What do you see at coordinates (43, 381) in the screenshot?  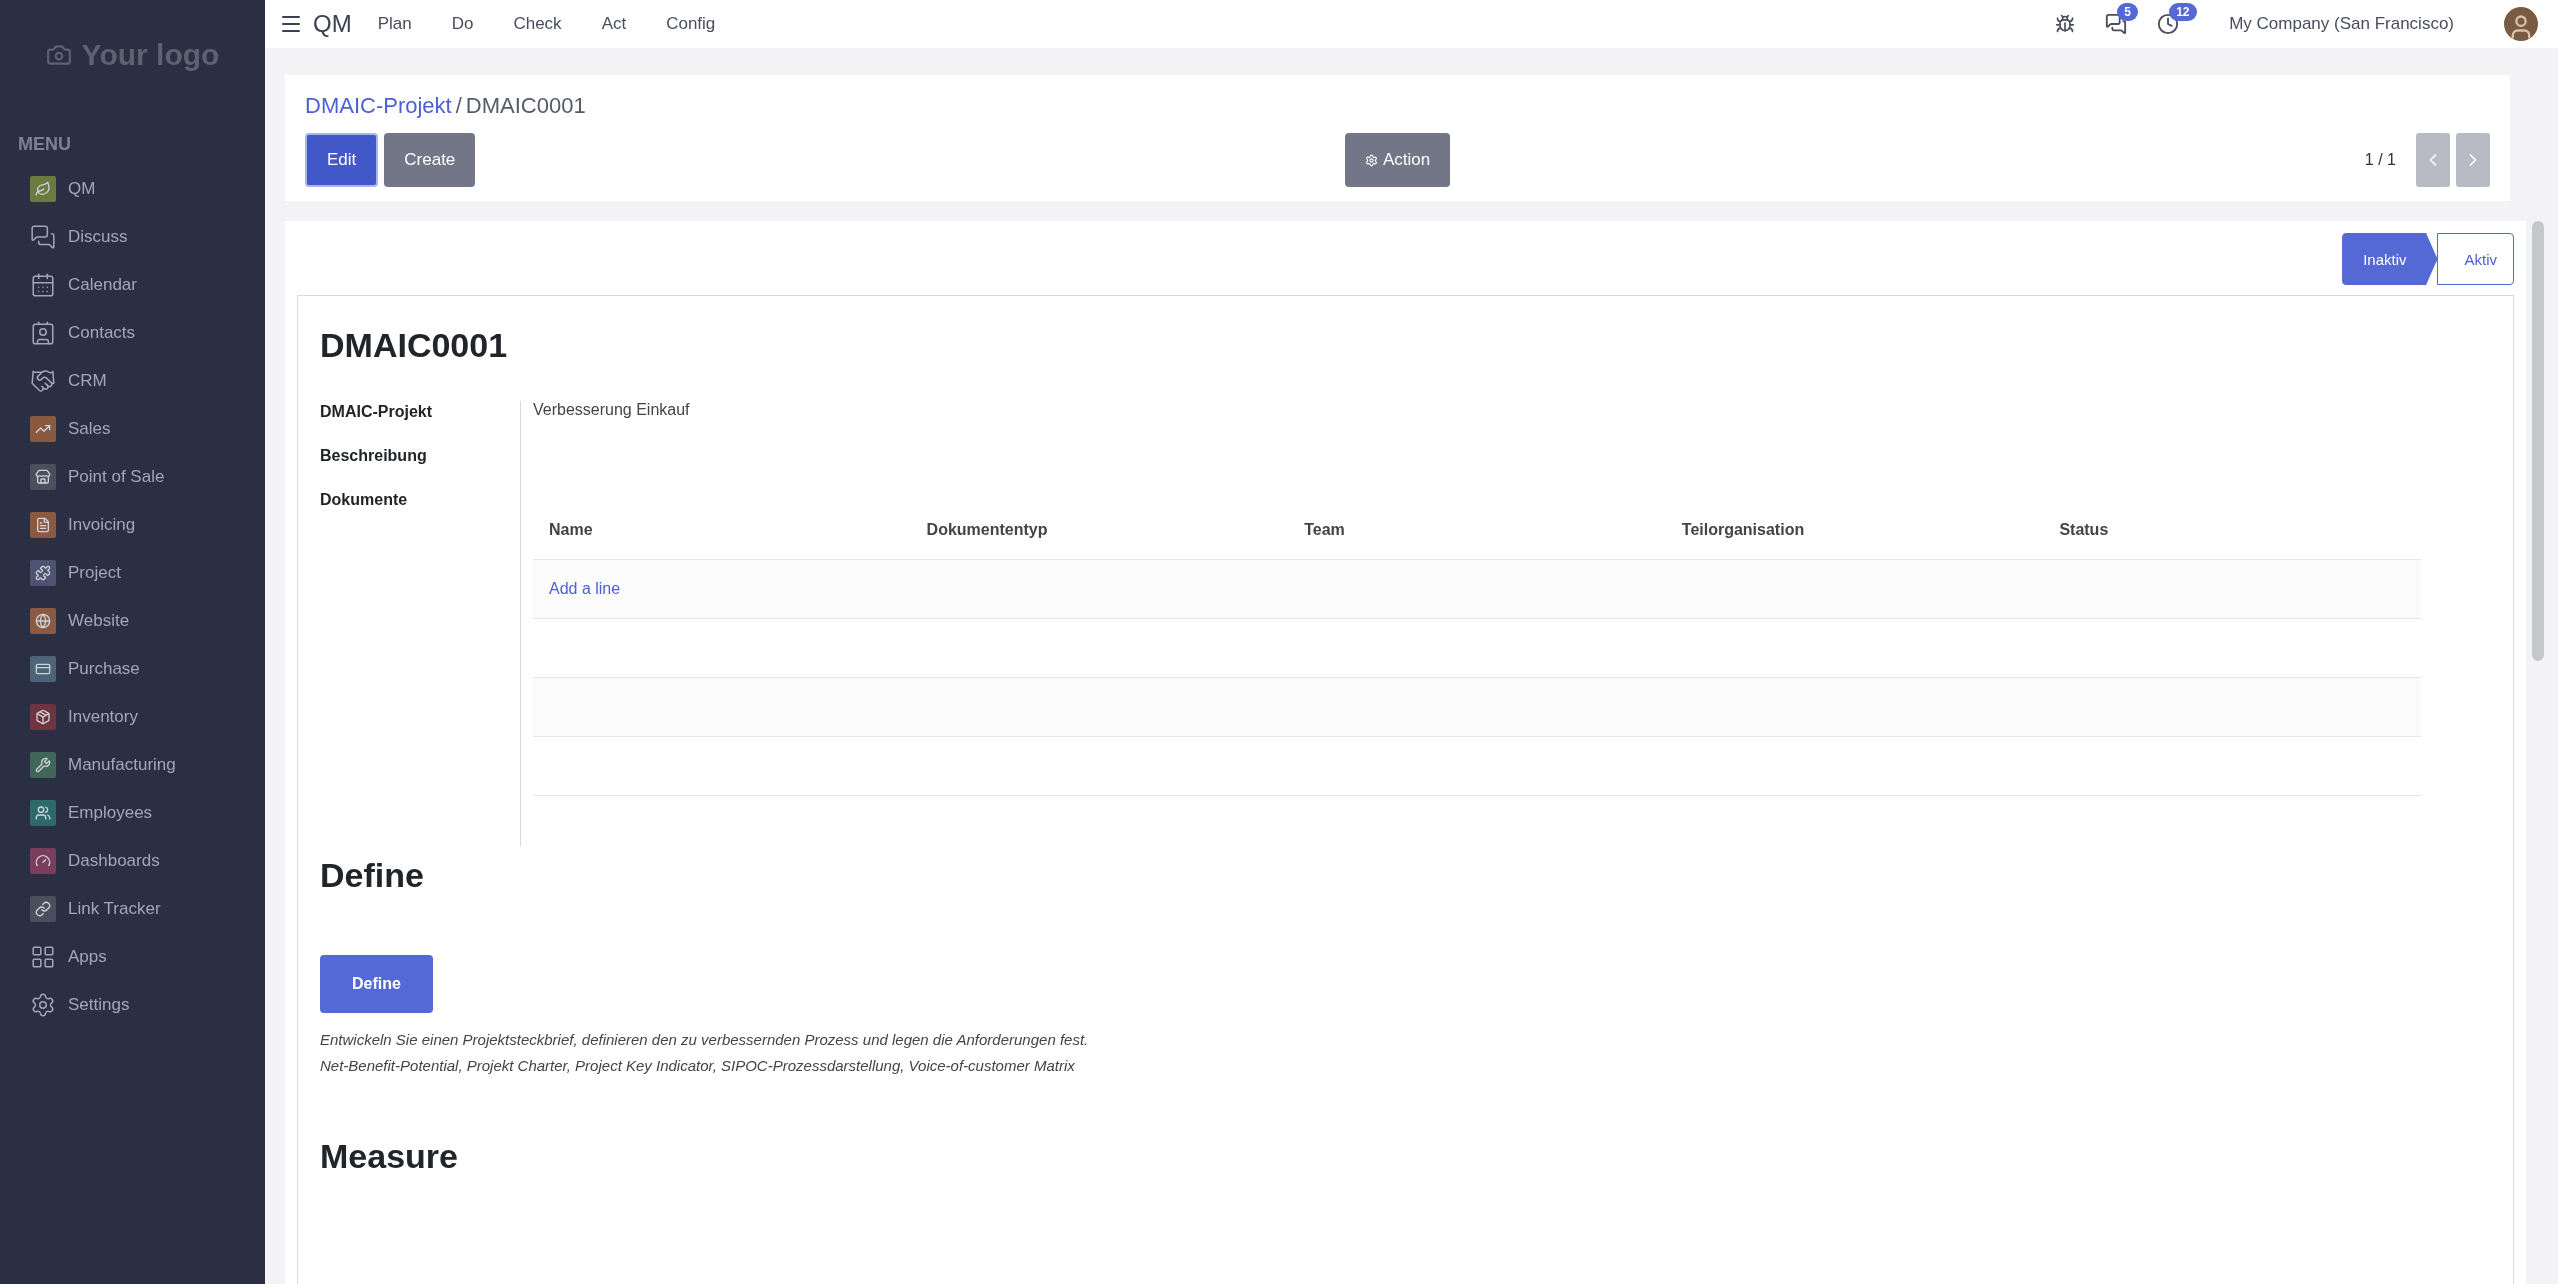 I see `handshake-icon` at bounding box center [43, 381].